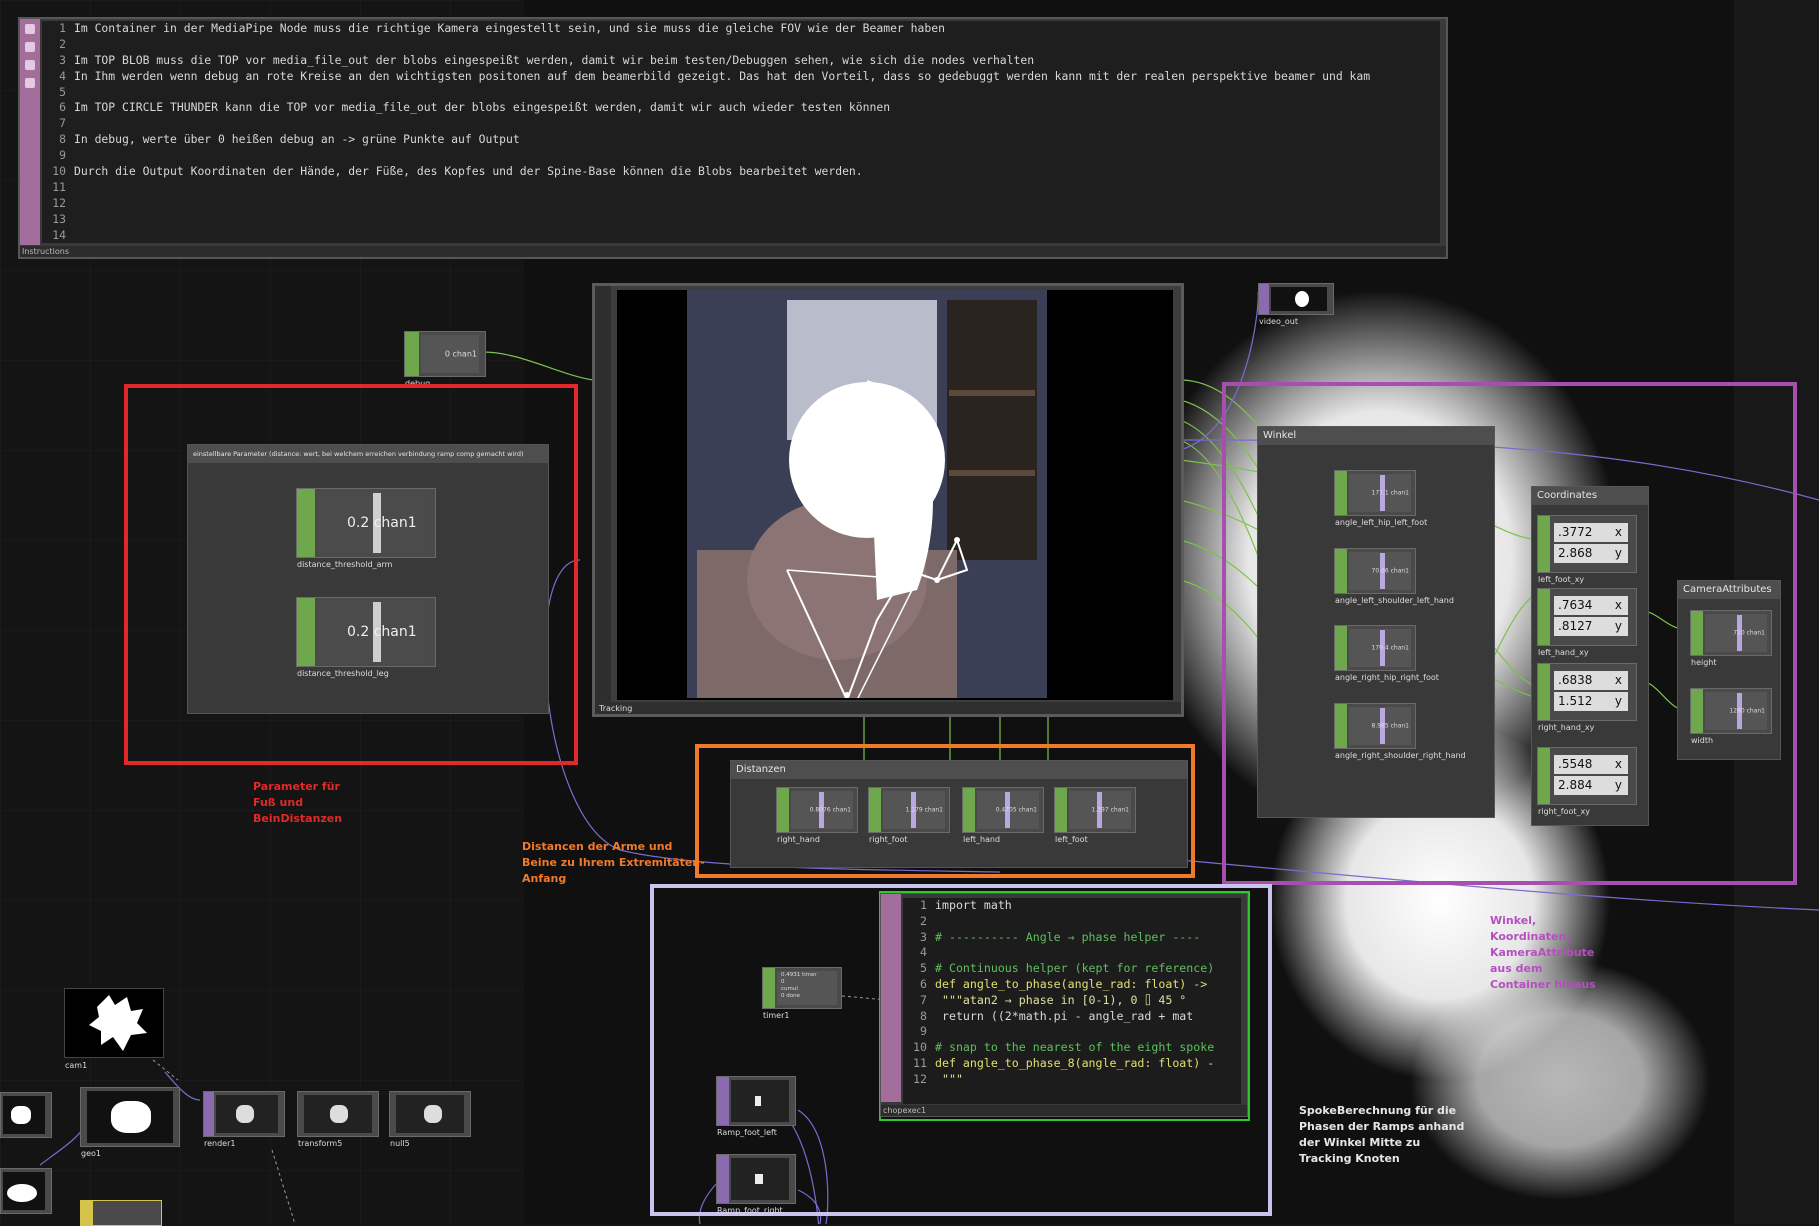  I want to click on geo1-label: geo1, so click(91, 1153).